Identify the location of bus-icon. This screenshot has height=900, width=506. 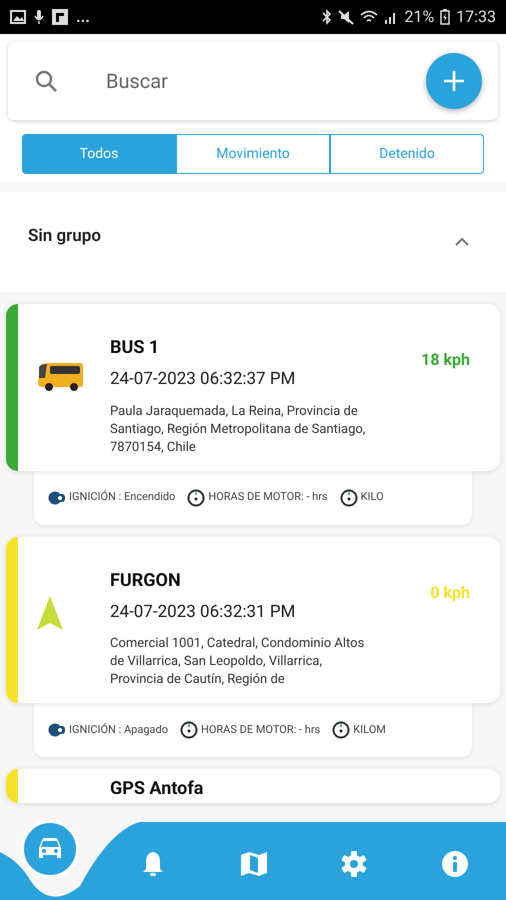
(60, 377).